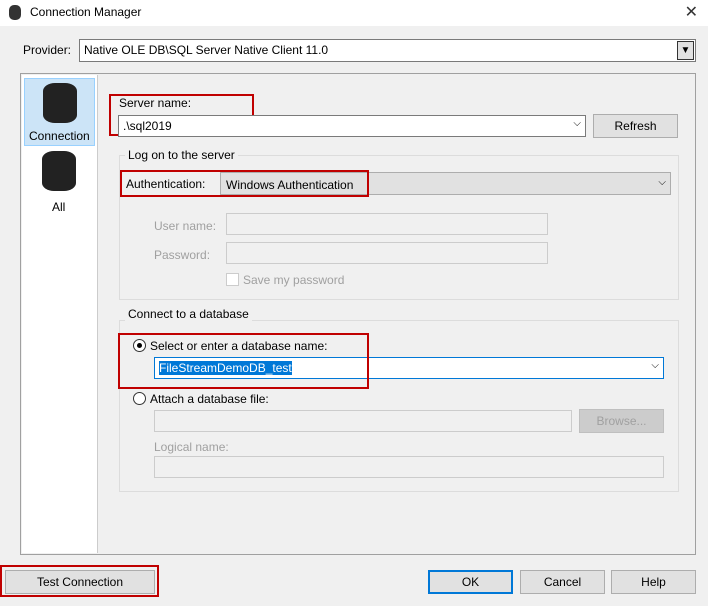 The height and width of the screenshot is (606, 708). Describe the element at coordinates (209, 399) in the screenshot. I see `attach-file-label: Attach a database file:` at that location.